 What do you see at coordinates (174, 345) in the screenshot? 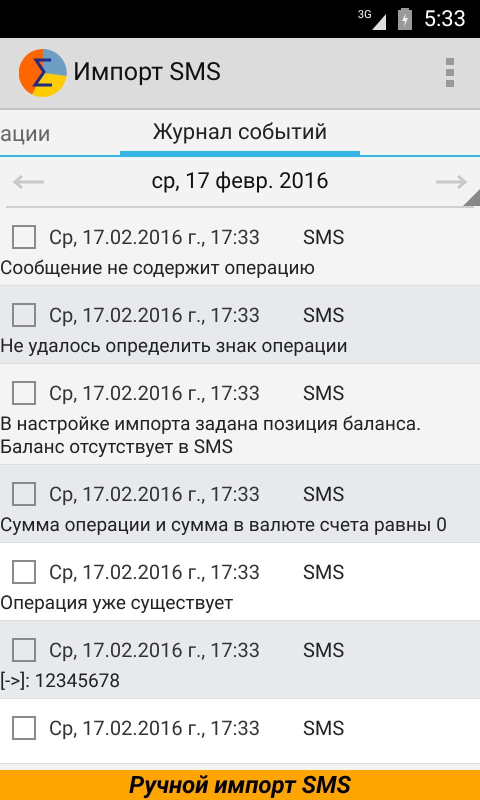
I see `event-message: Не удалось определить знак операции` at bounding box center [174, 345].